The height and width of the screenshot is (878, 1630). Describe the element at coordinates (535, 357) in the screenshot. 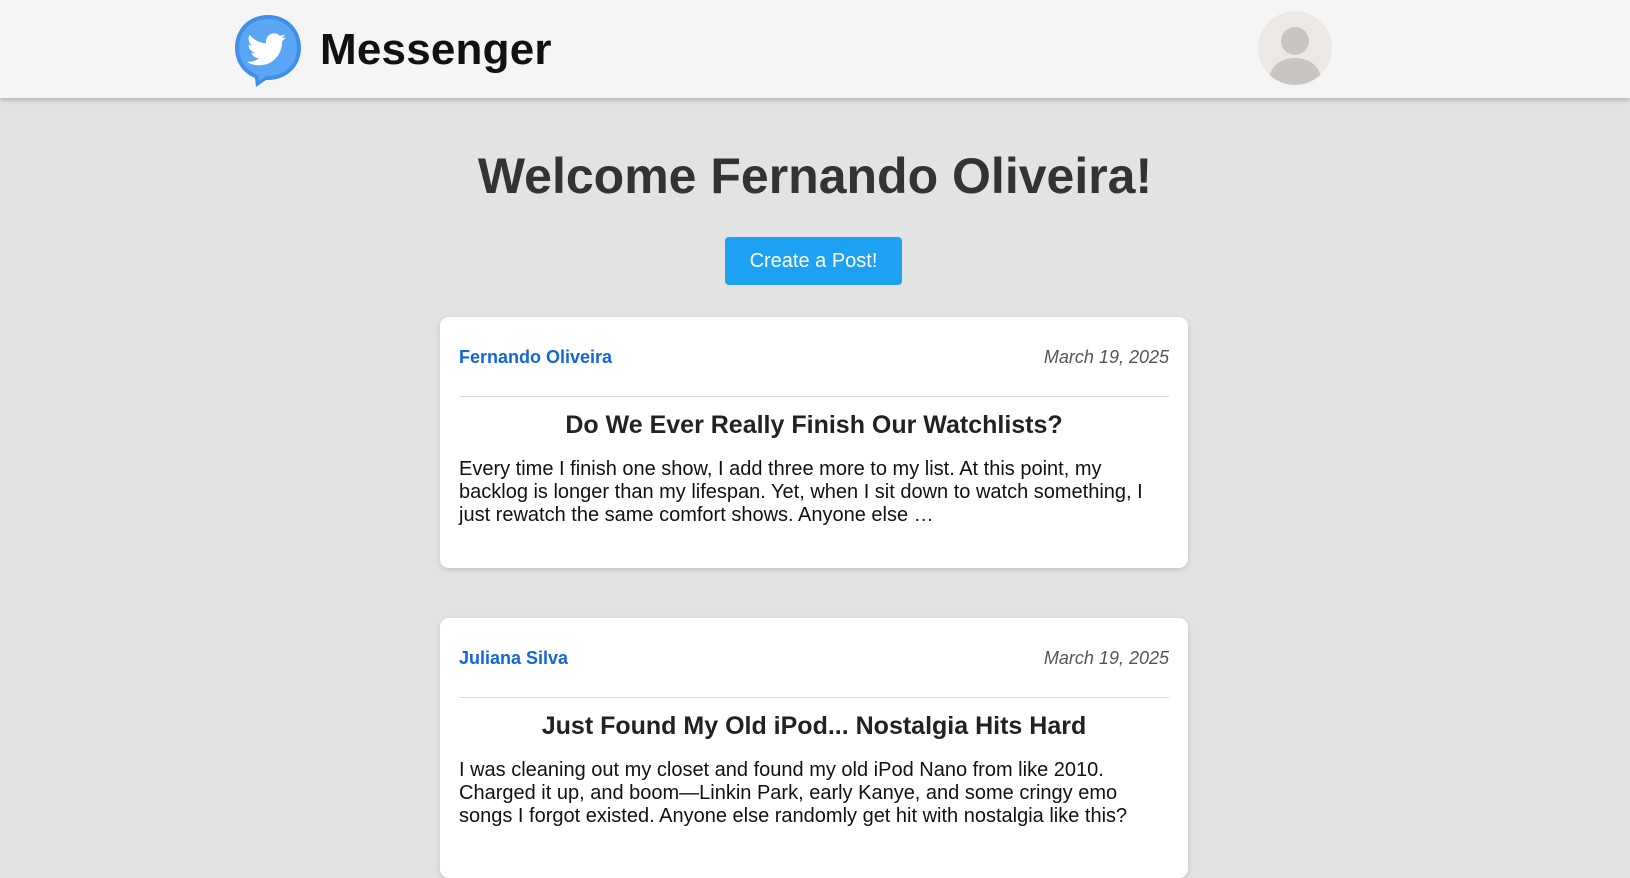

I see `post-author-link: Fernando Oliveira` at that location.